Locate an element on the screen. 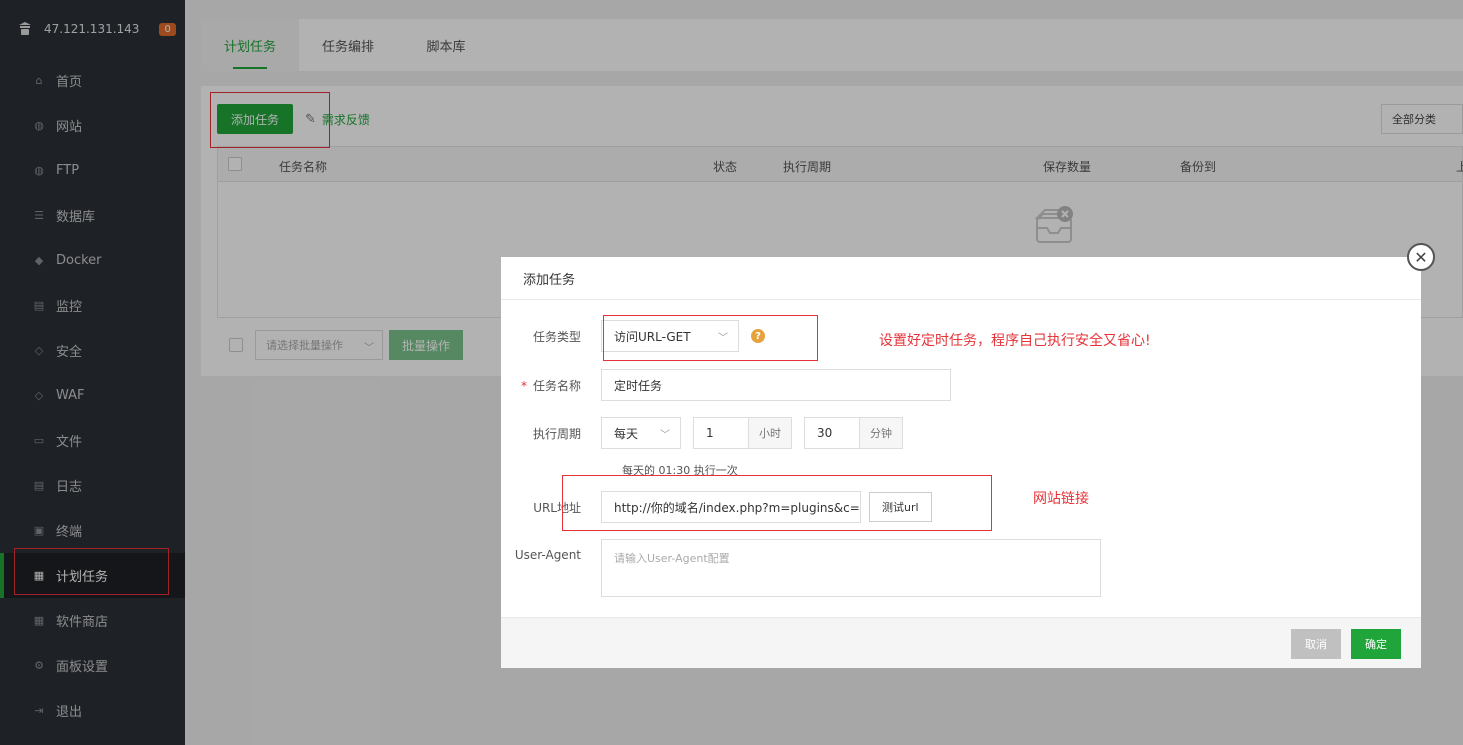 The width and height of the screenshot is (1463, 745). row-user-agent: User-Agent 请输入User-Agent配置 is located at coordinates (801, 568).